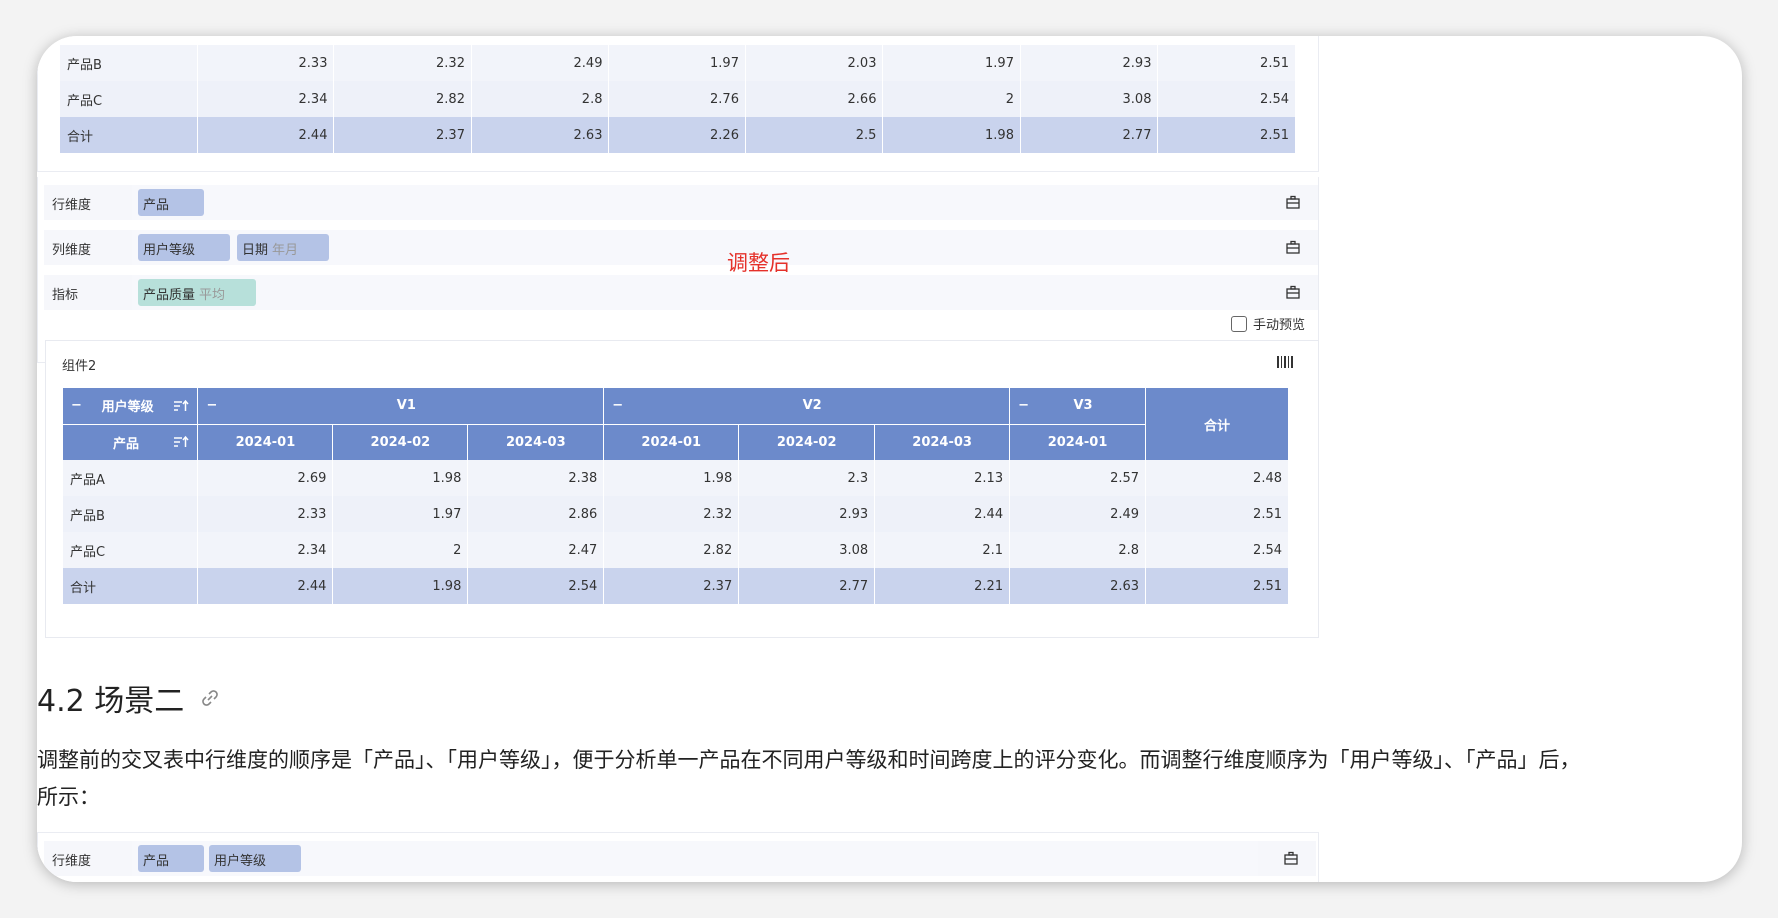  Describe the element at coordinates (127, 408) in the screenshot. I see `corner-user-level-label: 用户等级` at that location.